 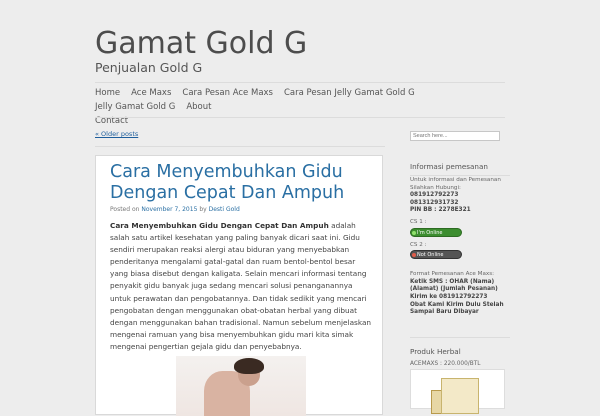 What do you see at coordinates (224, 209) in the screenshot?
I see `post-author-link: Desti Gold` at bounding box center [224, 209].